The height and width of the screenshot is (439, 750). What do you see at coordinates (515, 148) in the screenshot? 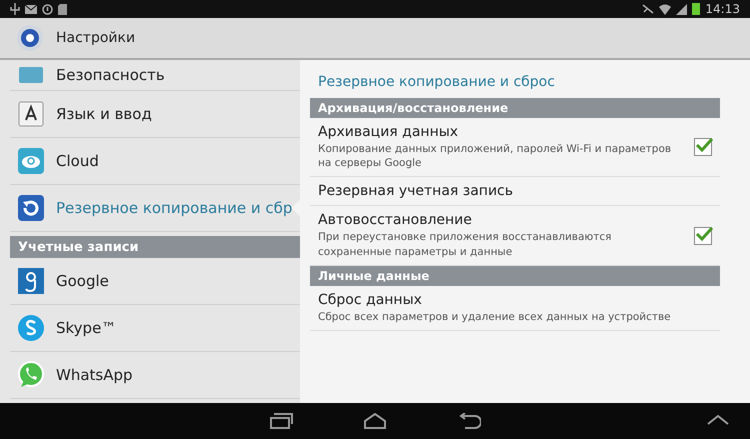
I see `settings-row: Архивация данных Копирование данных приложений, паролей Wi-Fi и параметров на серверы Google` at bounding box center [515, 148].